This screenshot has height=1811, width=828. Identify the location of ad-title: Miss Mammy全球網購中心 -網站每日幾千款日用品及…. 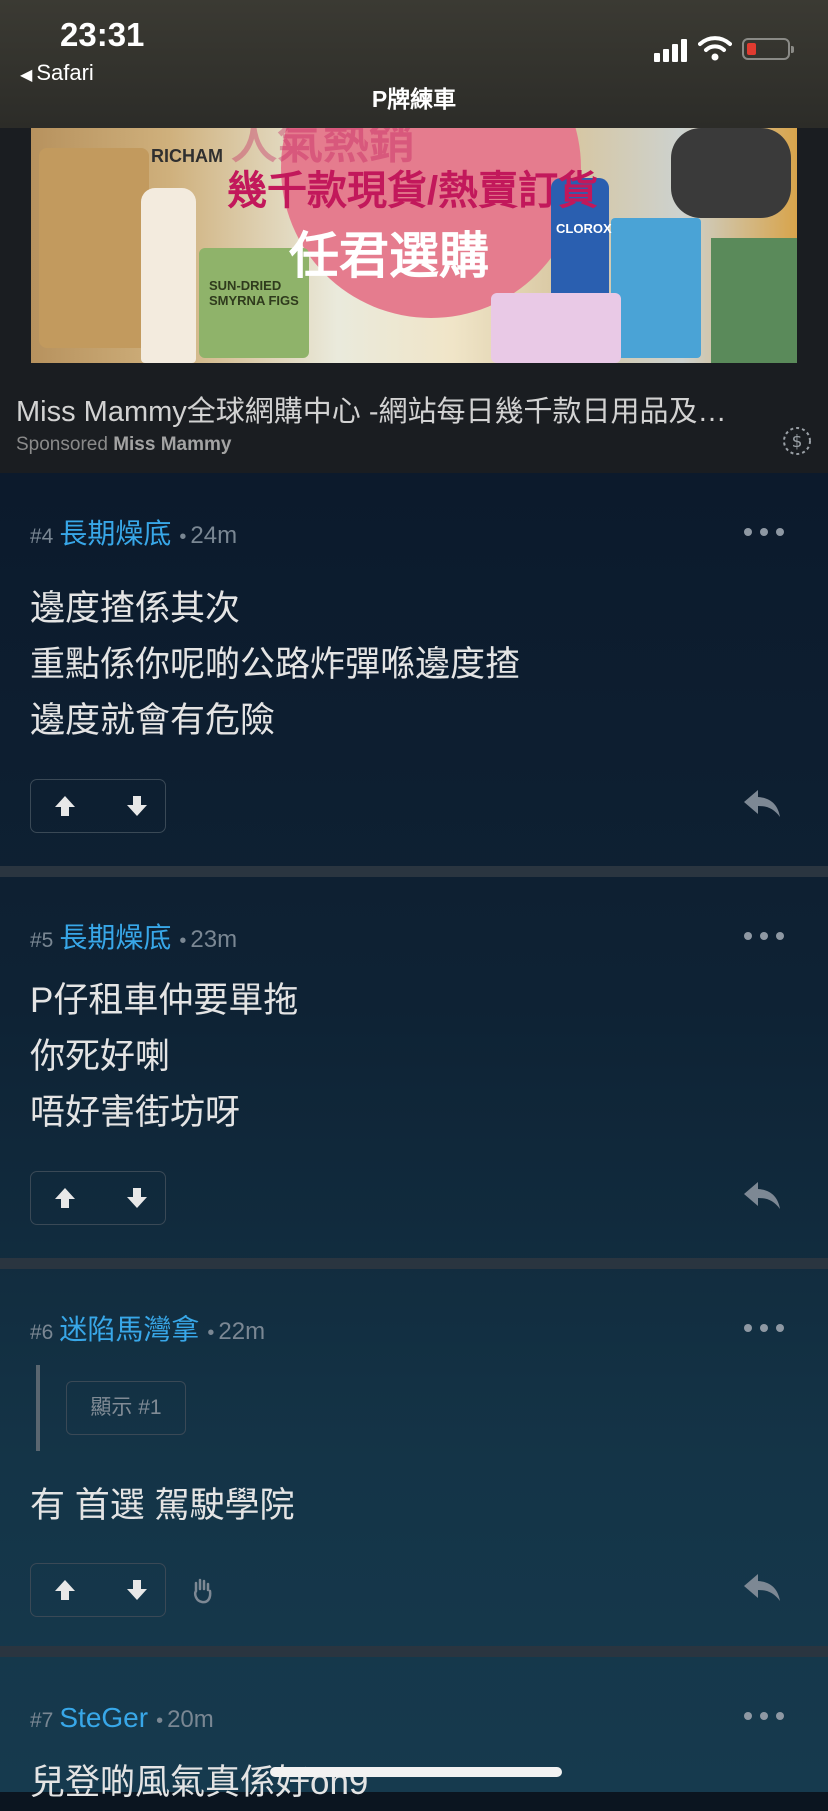
(411, 409).